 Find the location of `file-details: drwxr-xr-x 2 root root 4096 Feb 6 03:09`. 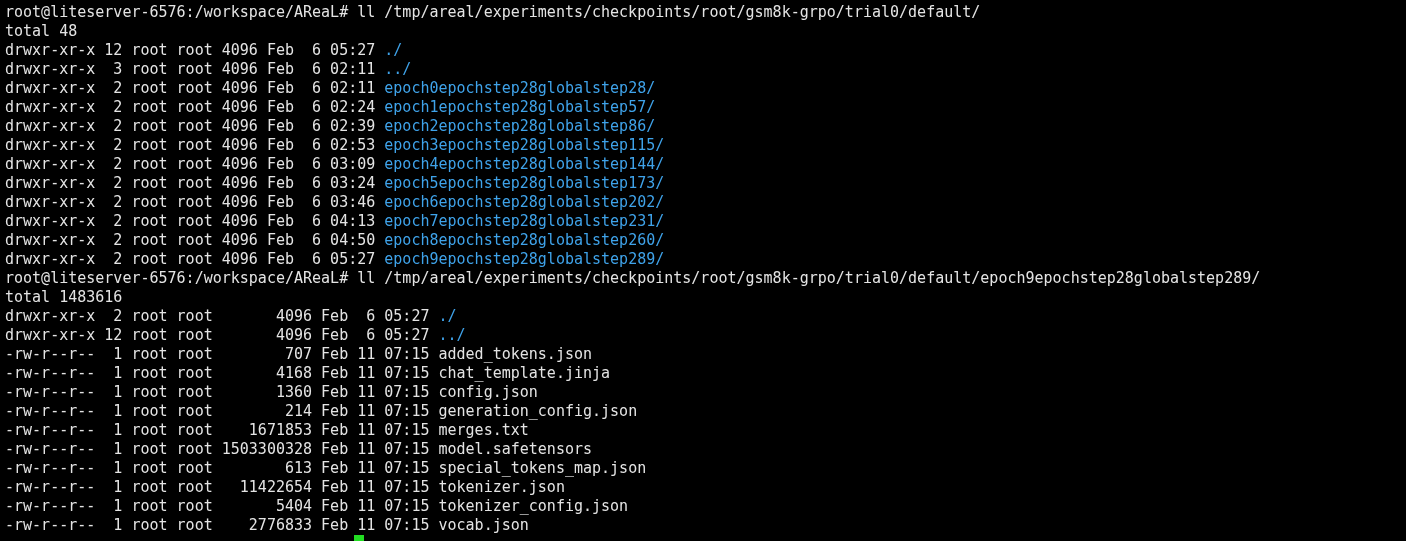

file-details: drwxr-xr-x 2 root root 4096 Feb 6 03:09 is located at coordinates (190, 164).